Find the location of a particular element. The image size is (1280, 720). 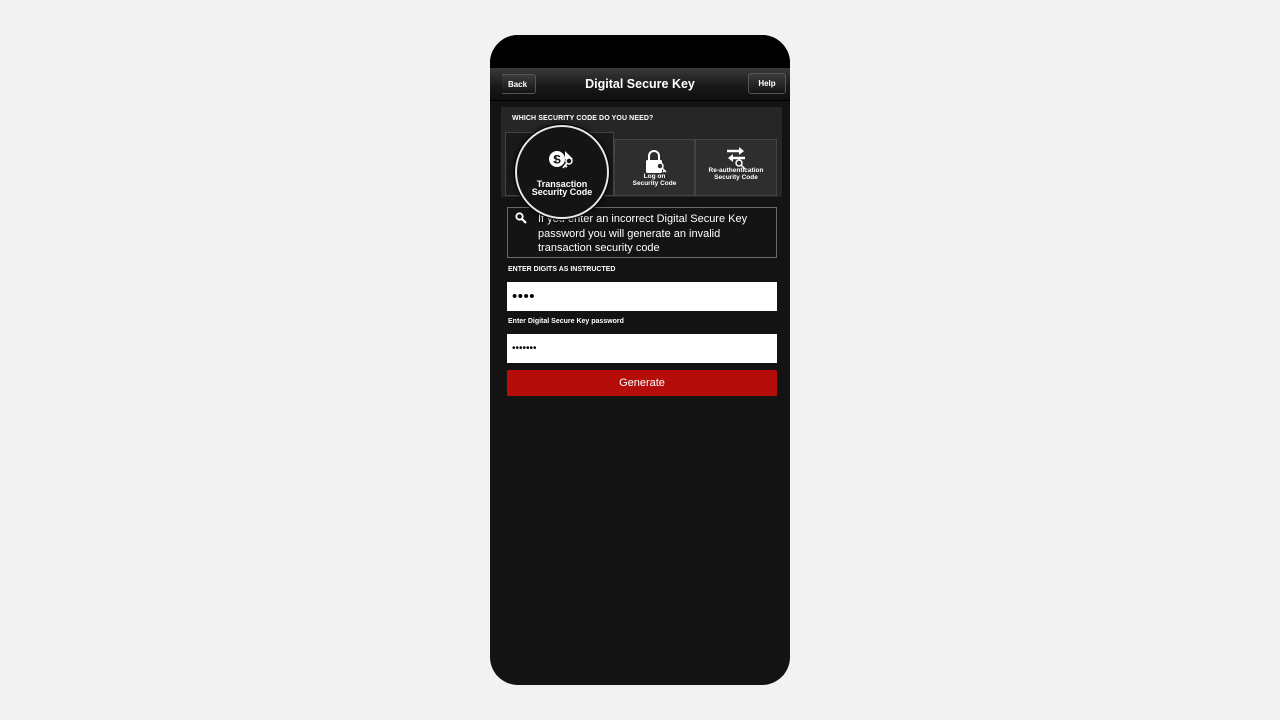

status-bar is located at coordinates (640, 51).